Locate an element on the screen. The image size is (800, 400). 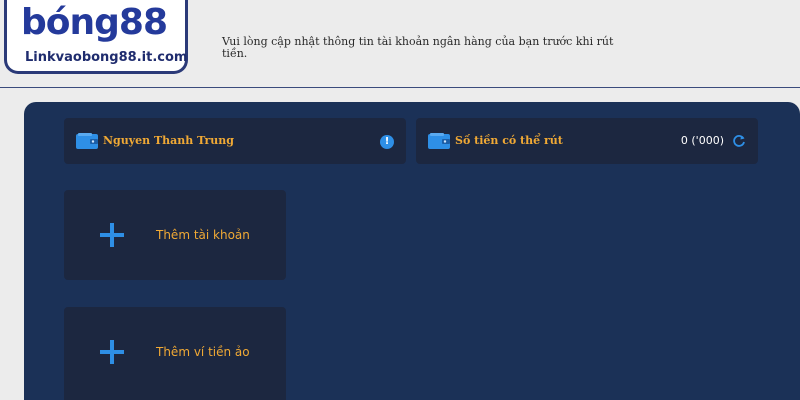
account-holder-name: Nguyen Thanh Trung is located at coordinates (168, 140).